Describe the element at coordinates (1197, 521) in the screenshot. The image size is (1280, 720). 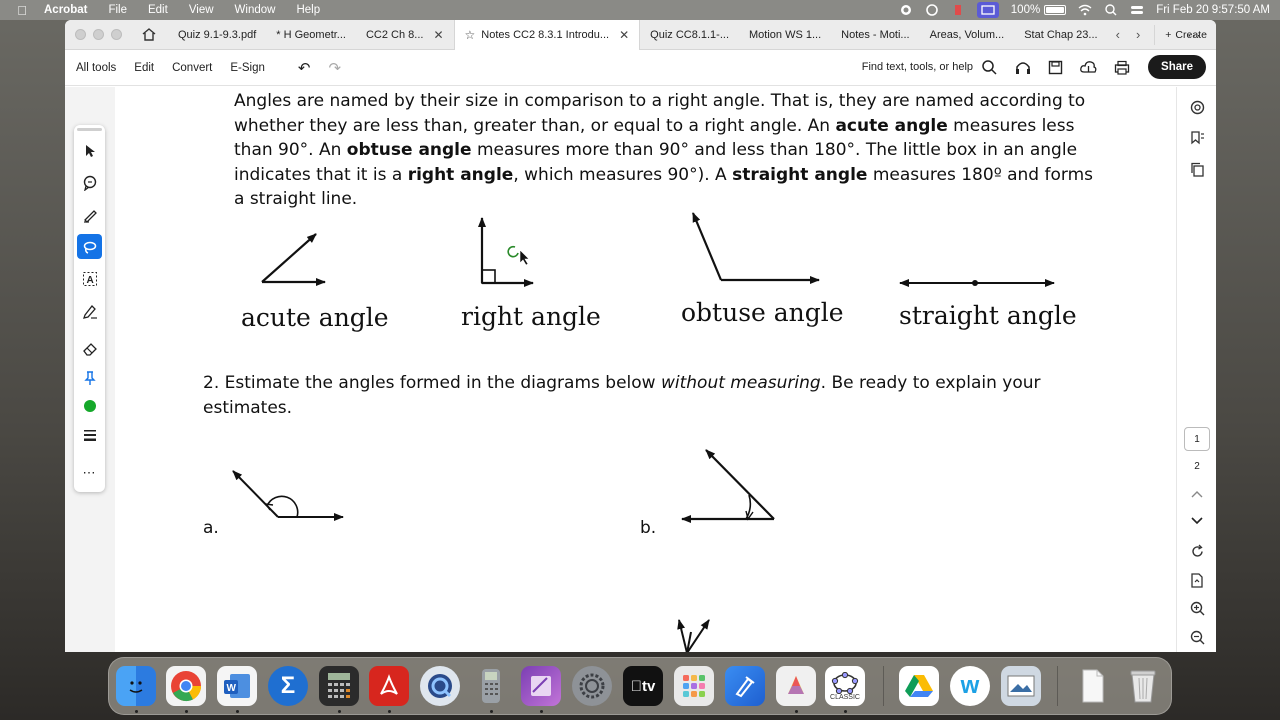
I see `chevron-down-icon` at that location.